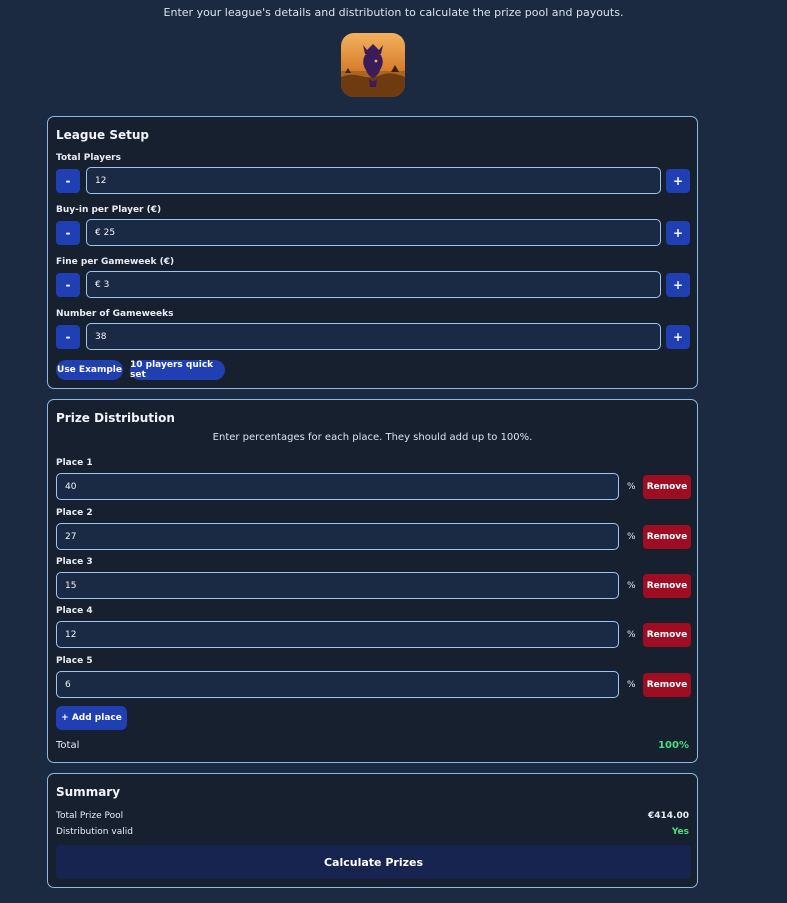 This screenshot has width=787, height=903. What do you see at coordinates (337, 536) in the screenshot?
I see `place-percent-input: 27` at bounding box center [337, 536].